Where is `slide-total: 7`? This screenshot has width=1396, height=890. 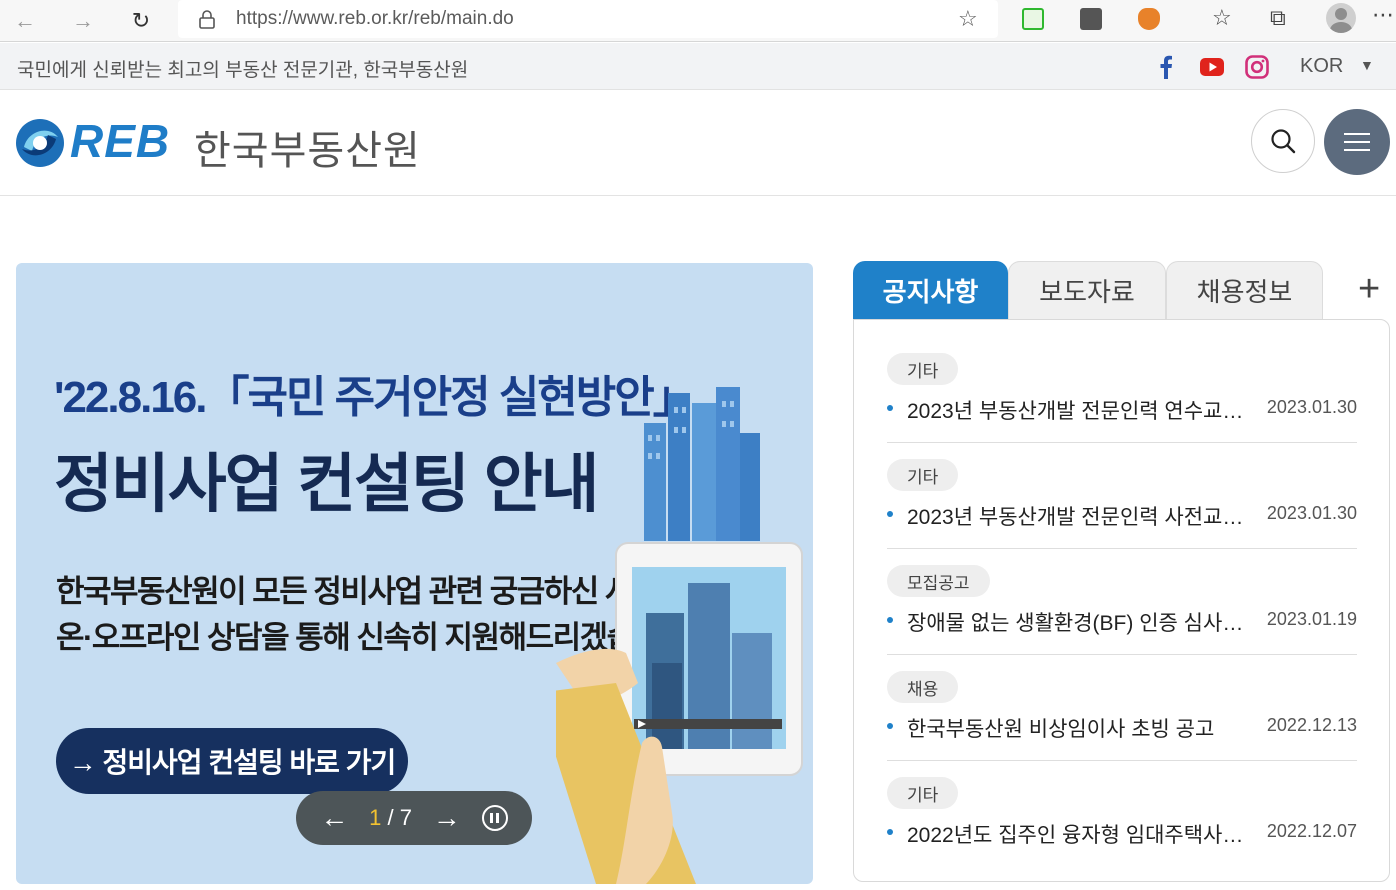 slide-total: 7 is located at coordinates (406, 817).